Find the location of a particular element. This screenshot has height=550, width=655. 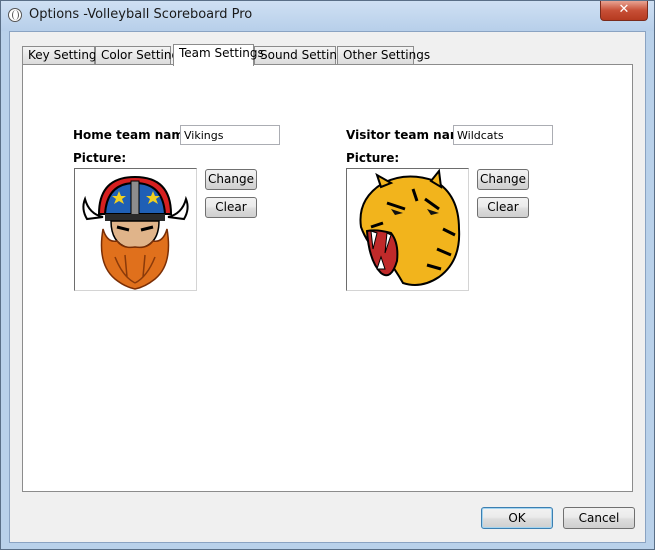

viking-logo-icon is located at coordinates (135, 232).